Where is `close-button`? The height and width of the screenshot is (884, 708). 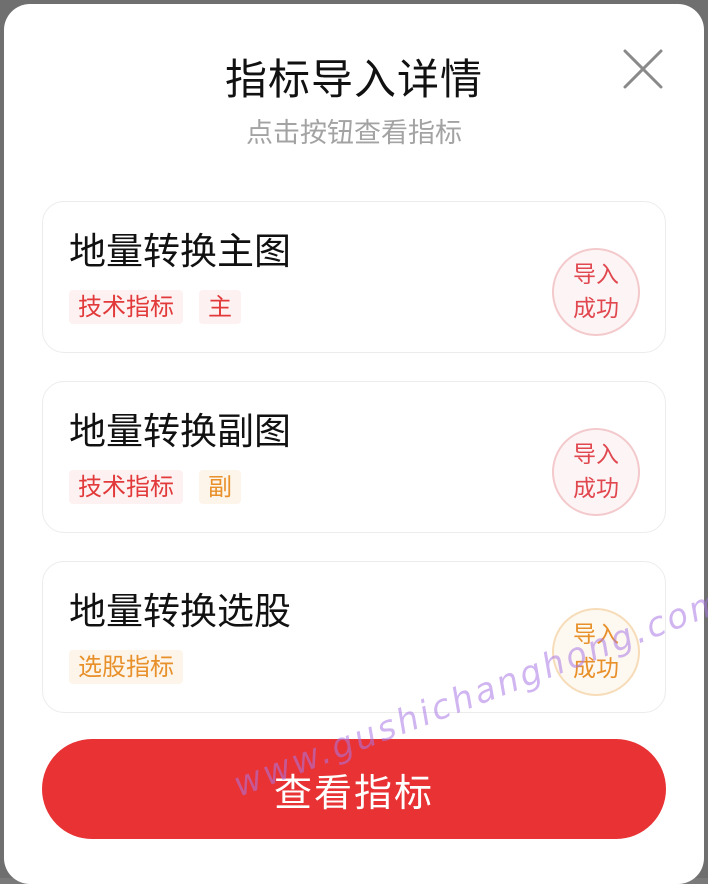 close-button is located at coordinates (643, 69).